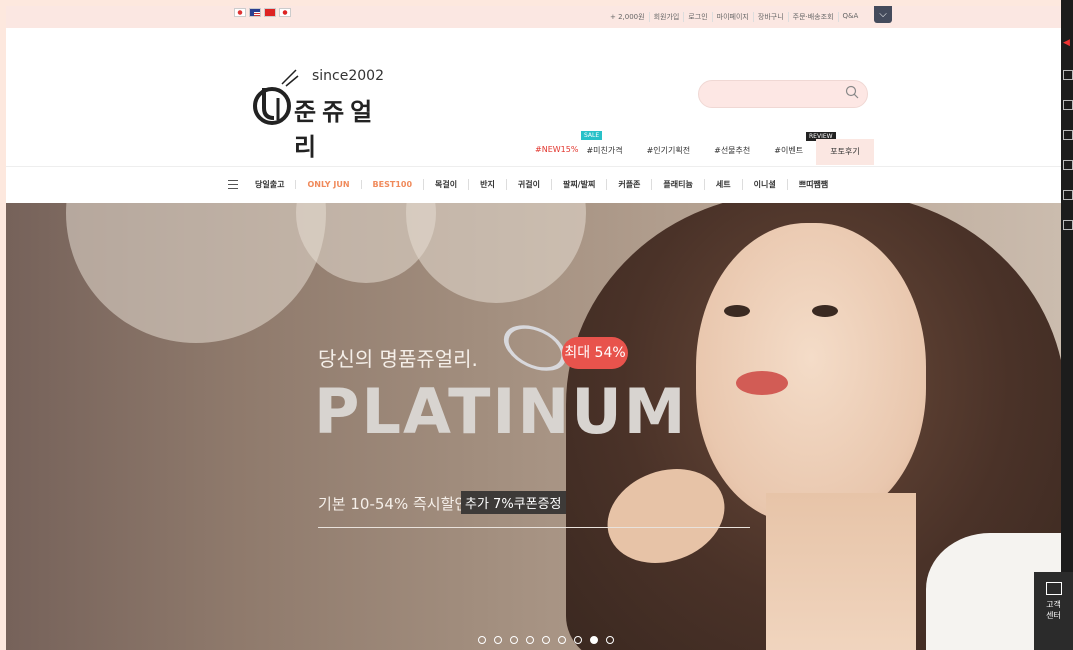 This screenshot has height=650, width=1073. What do you see at coordinates (1068, 105) in the screenshot?
I see `cart-icon` at bounding box center [1068, 105].